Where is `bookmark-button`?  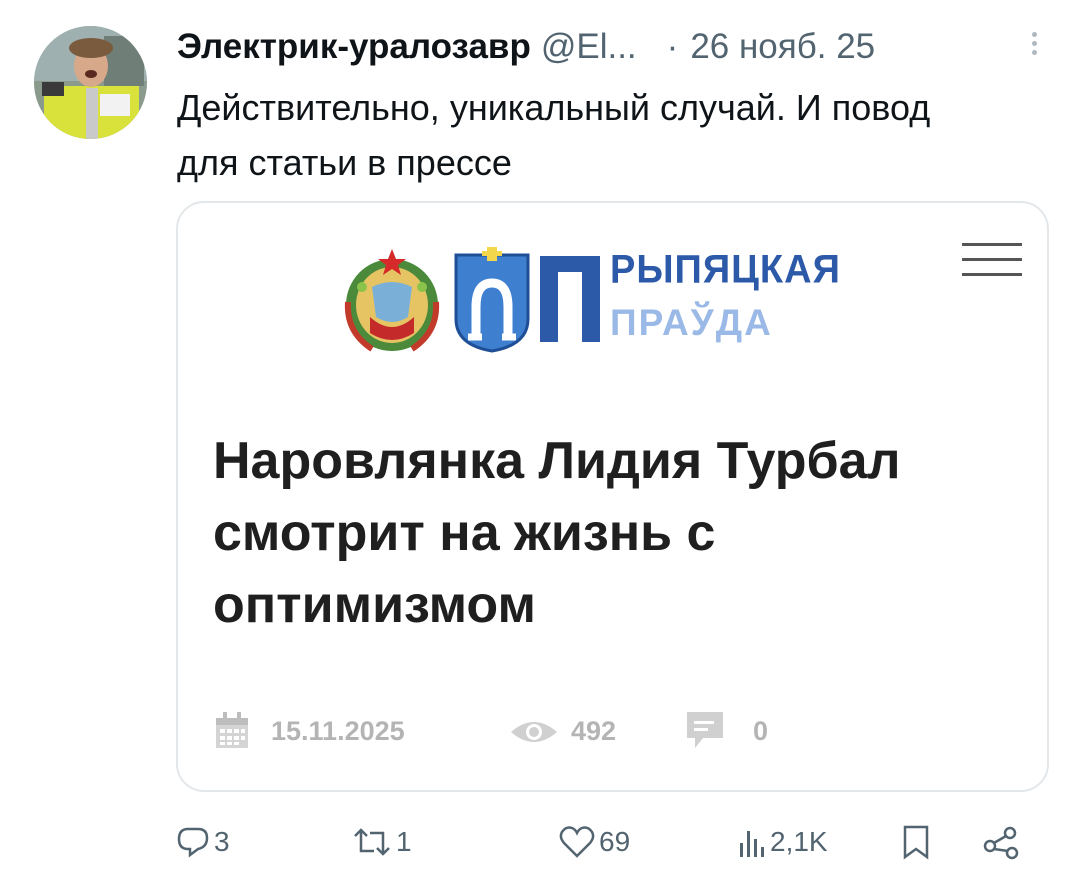
bookmark-button is located at coordinates (916, 842).